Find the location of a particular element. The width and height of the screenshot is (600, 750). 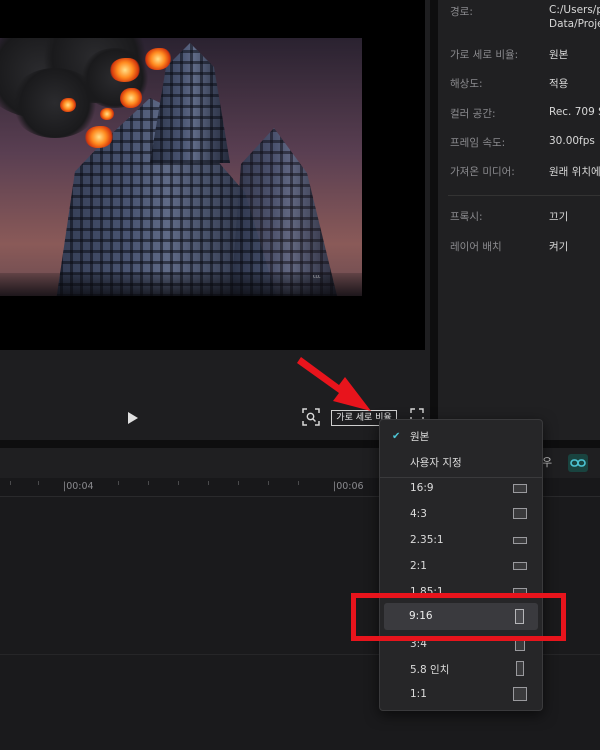

prop-value-aspect: 원본 is located at coordinates (559, 55).